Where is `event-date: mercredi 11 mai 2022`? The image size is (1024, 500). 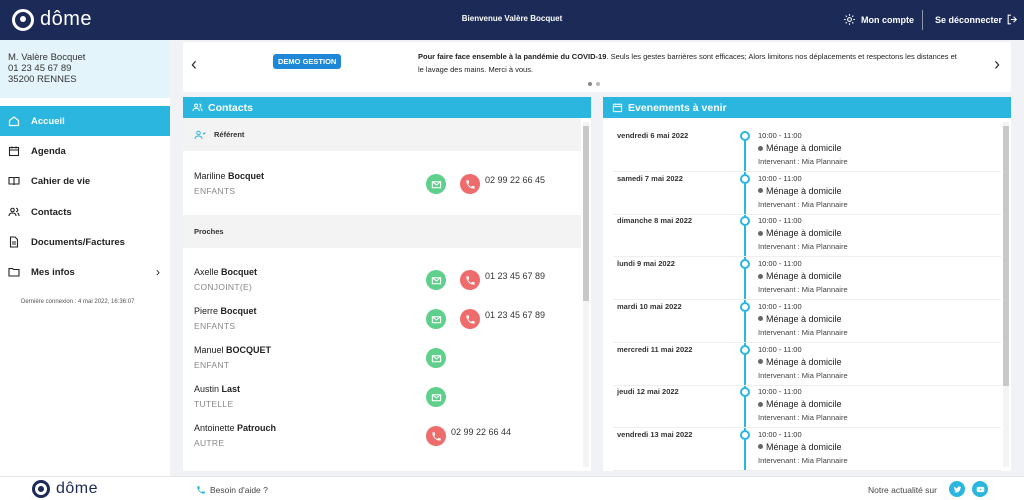
event-date: mercredi 11 mai 2022 is located at coordinates (655, 349).